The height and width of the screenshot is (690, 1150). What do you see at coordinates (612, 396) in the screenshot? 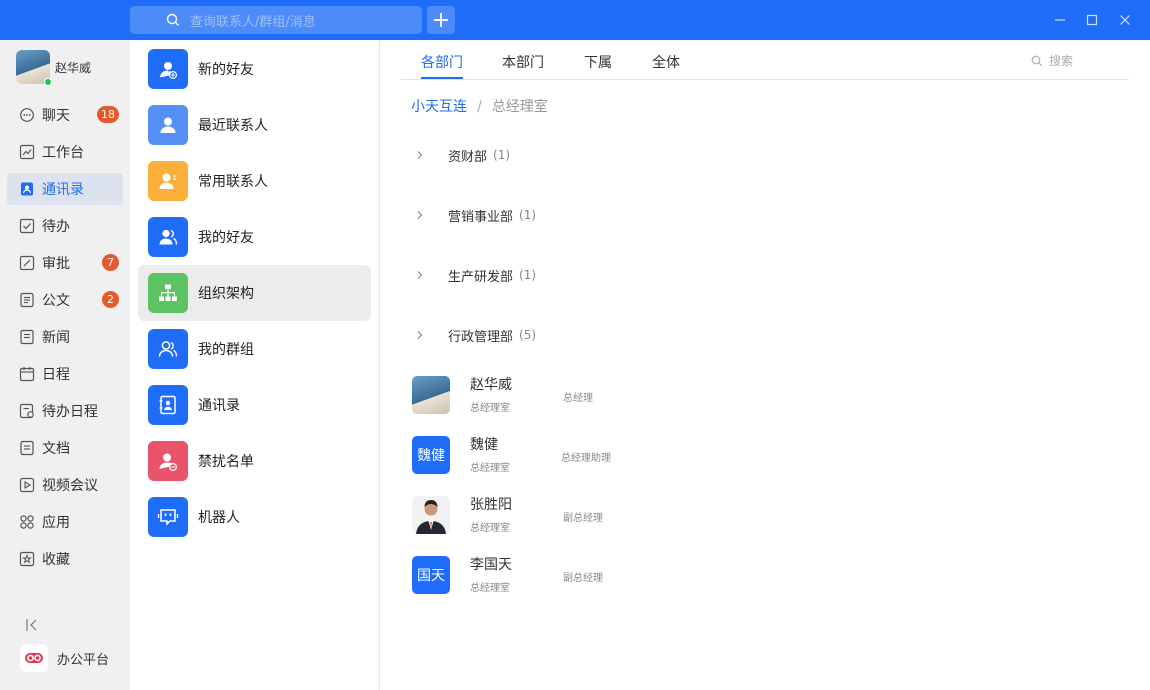
I see `contact-row: 赵华威 总经理室 总经理` at bounding box center [612, 396].